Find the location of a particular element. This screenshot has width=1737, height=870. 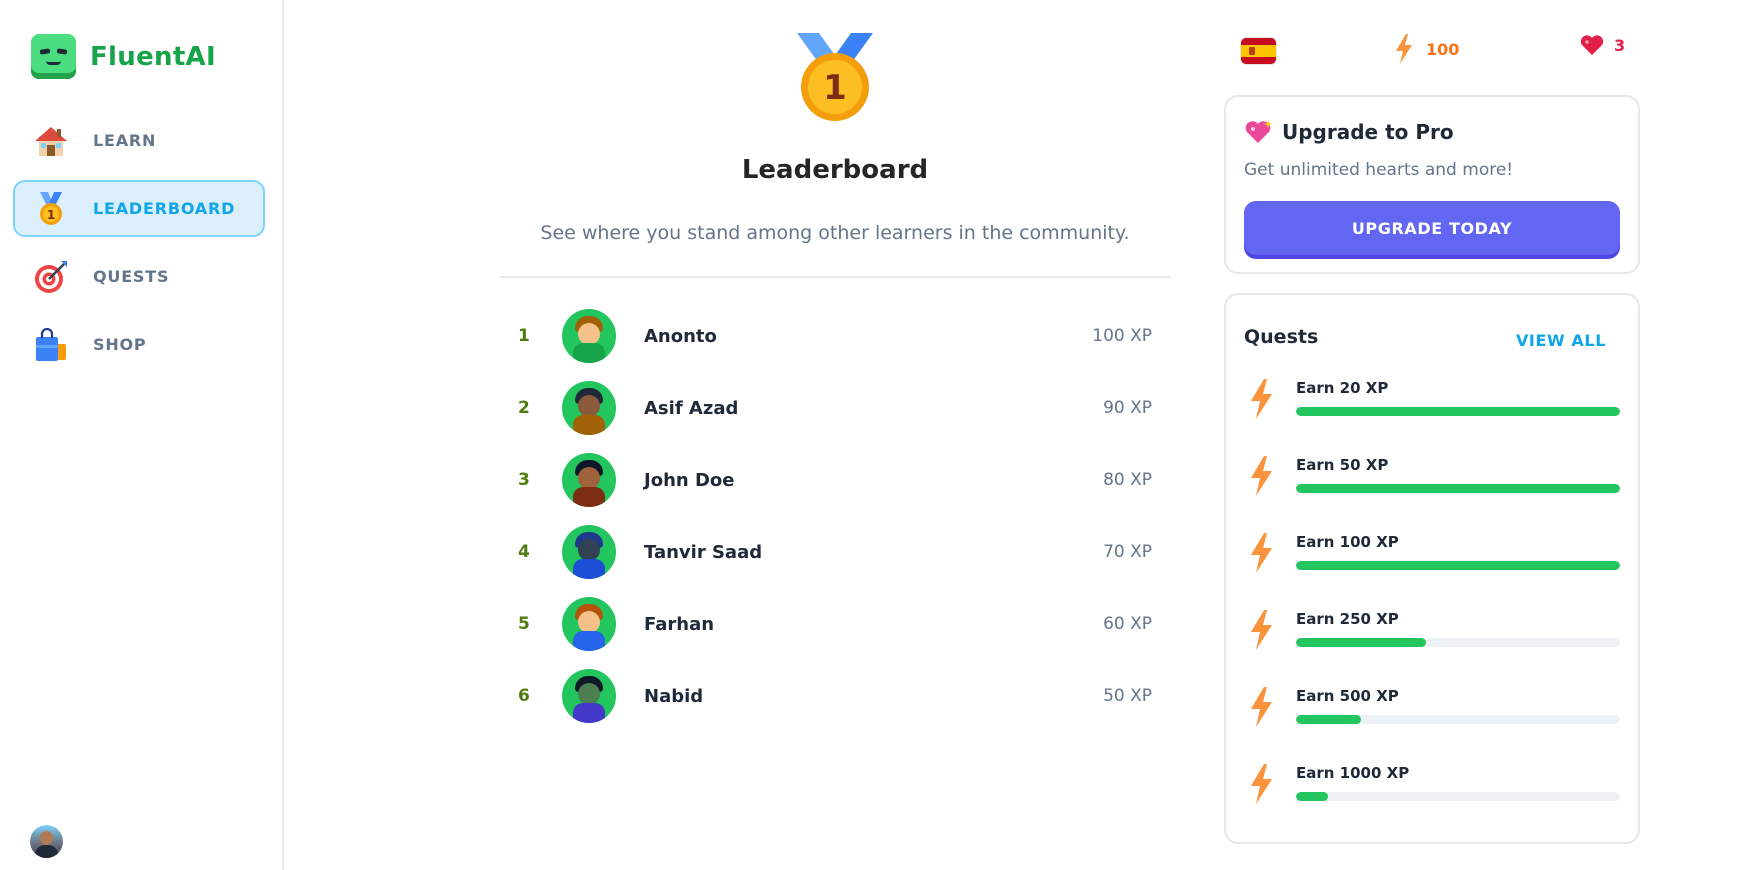

leaderboard-row: 4 Tanvir Saad 70 XP is located at coordinates (835, 552).